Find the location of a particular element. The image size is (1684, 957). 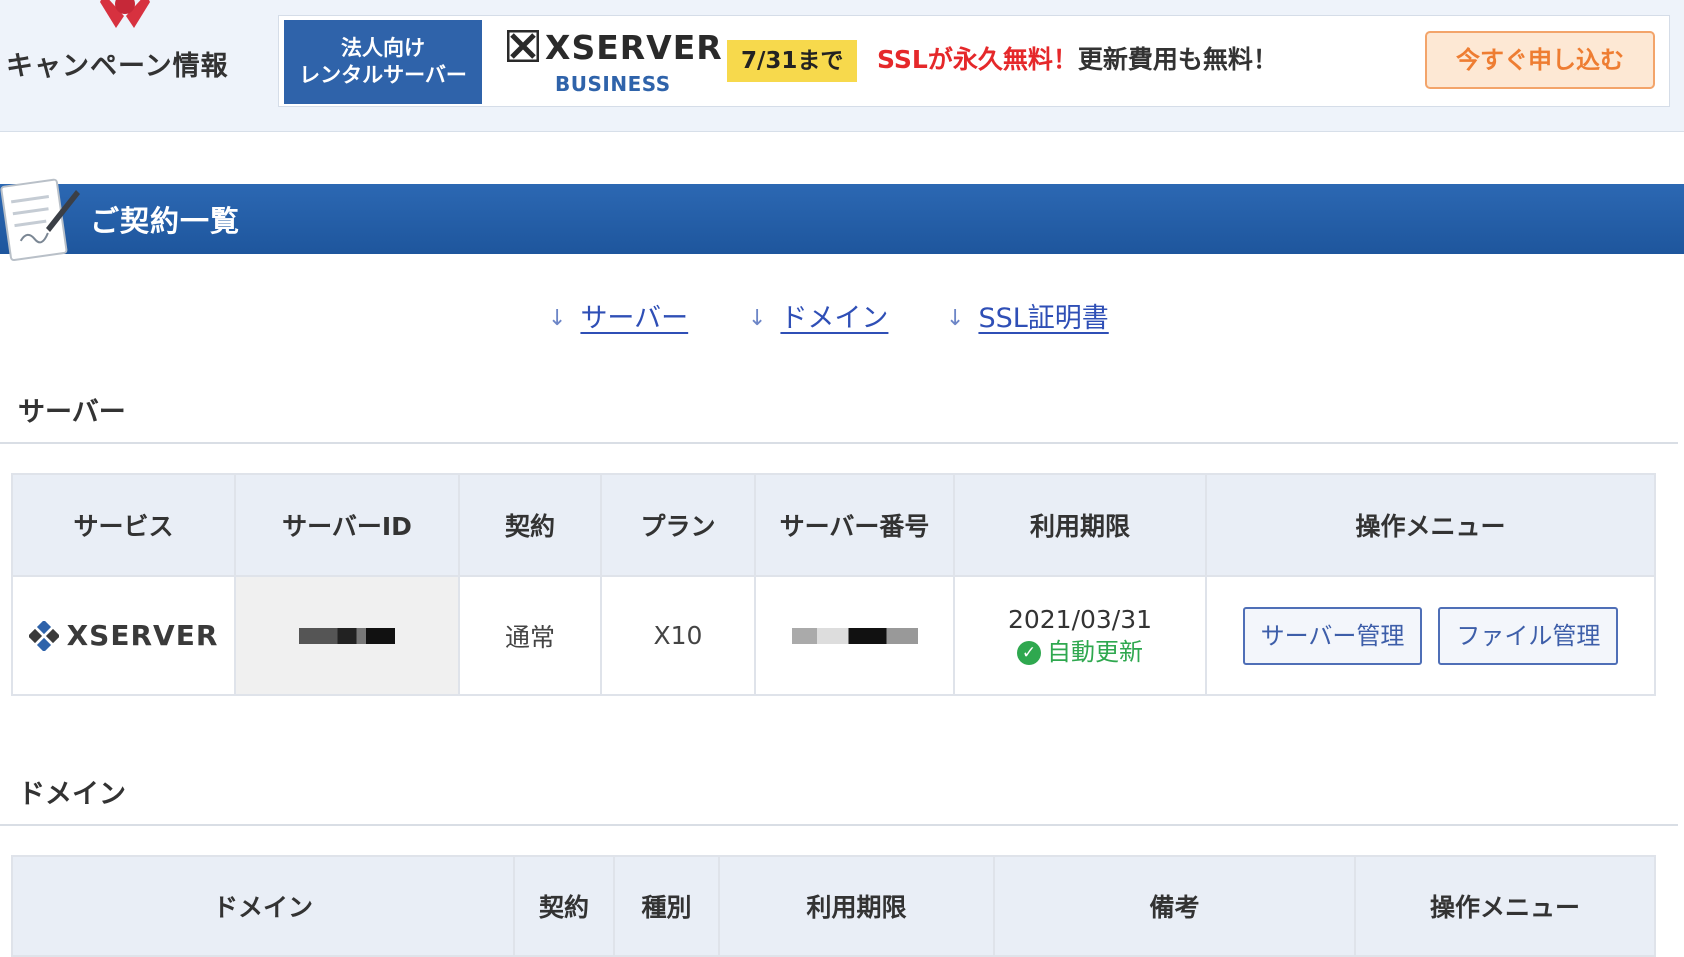

contracts-heading-bar: ご契約一覧 is located at coordinates (842, 219).